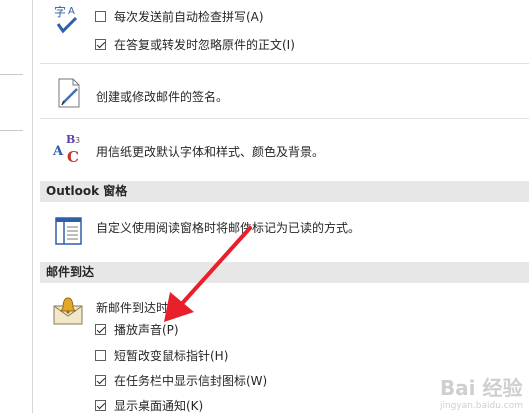 The width and height of the screenshot is (529, 414). What do you see at coordinates (69, 231) in the screenshot?
I see `reading-pane-icon` at bounding box center [69, 231].